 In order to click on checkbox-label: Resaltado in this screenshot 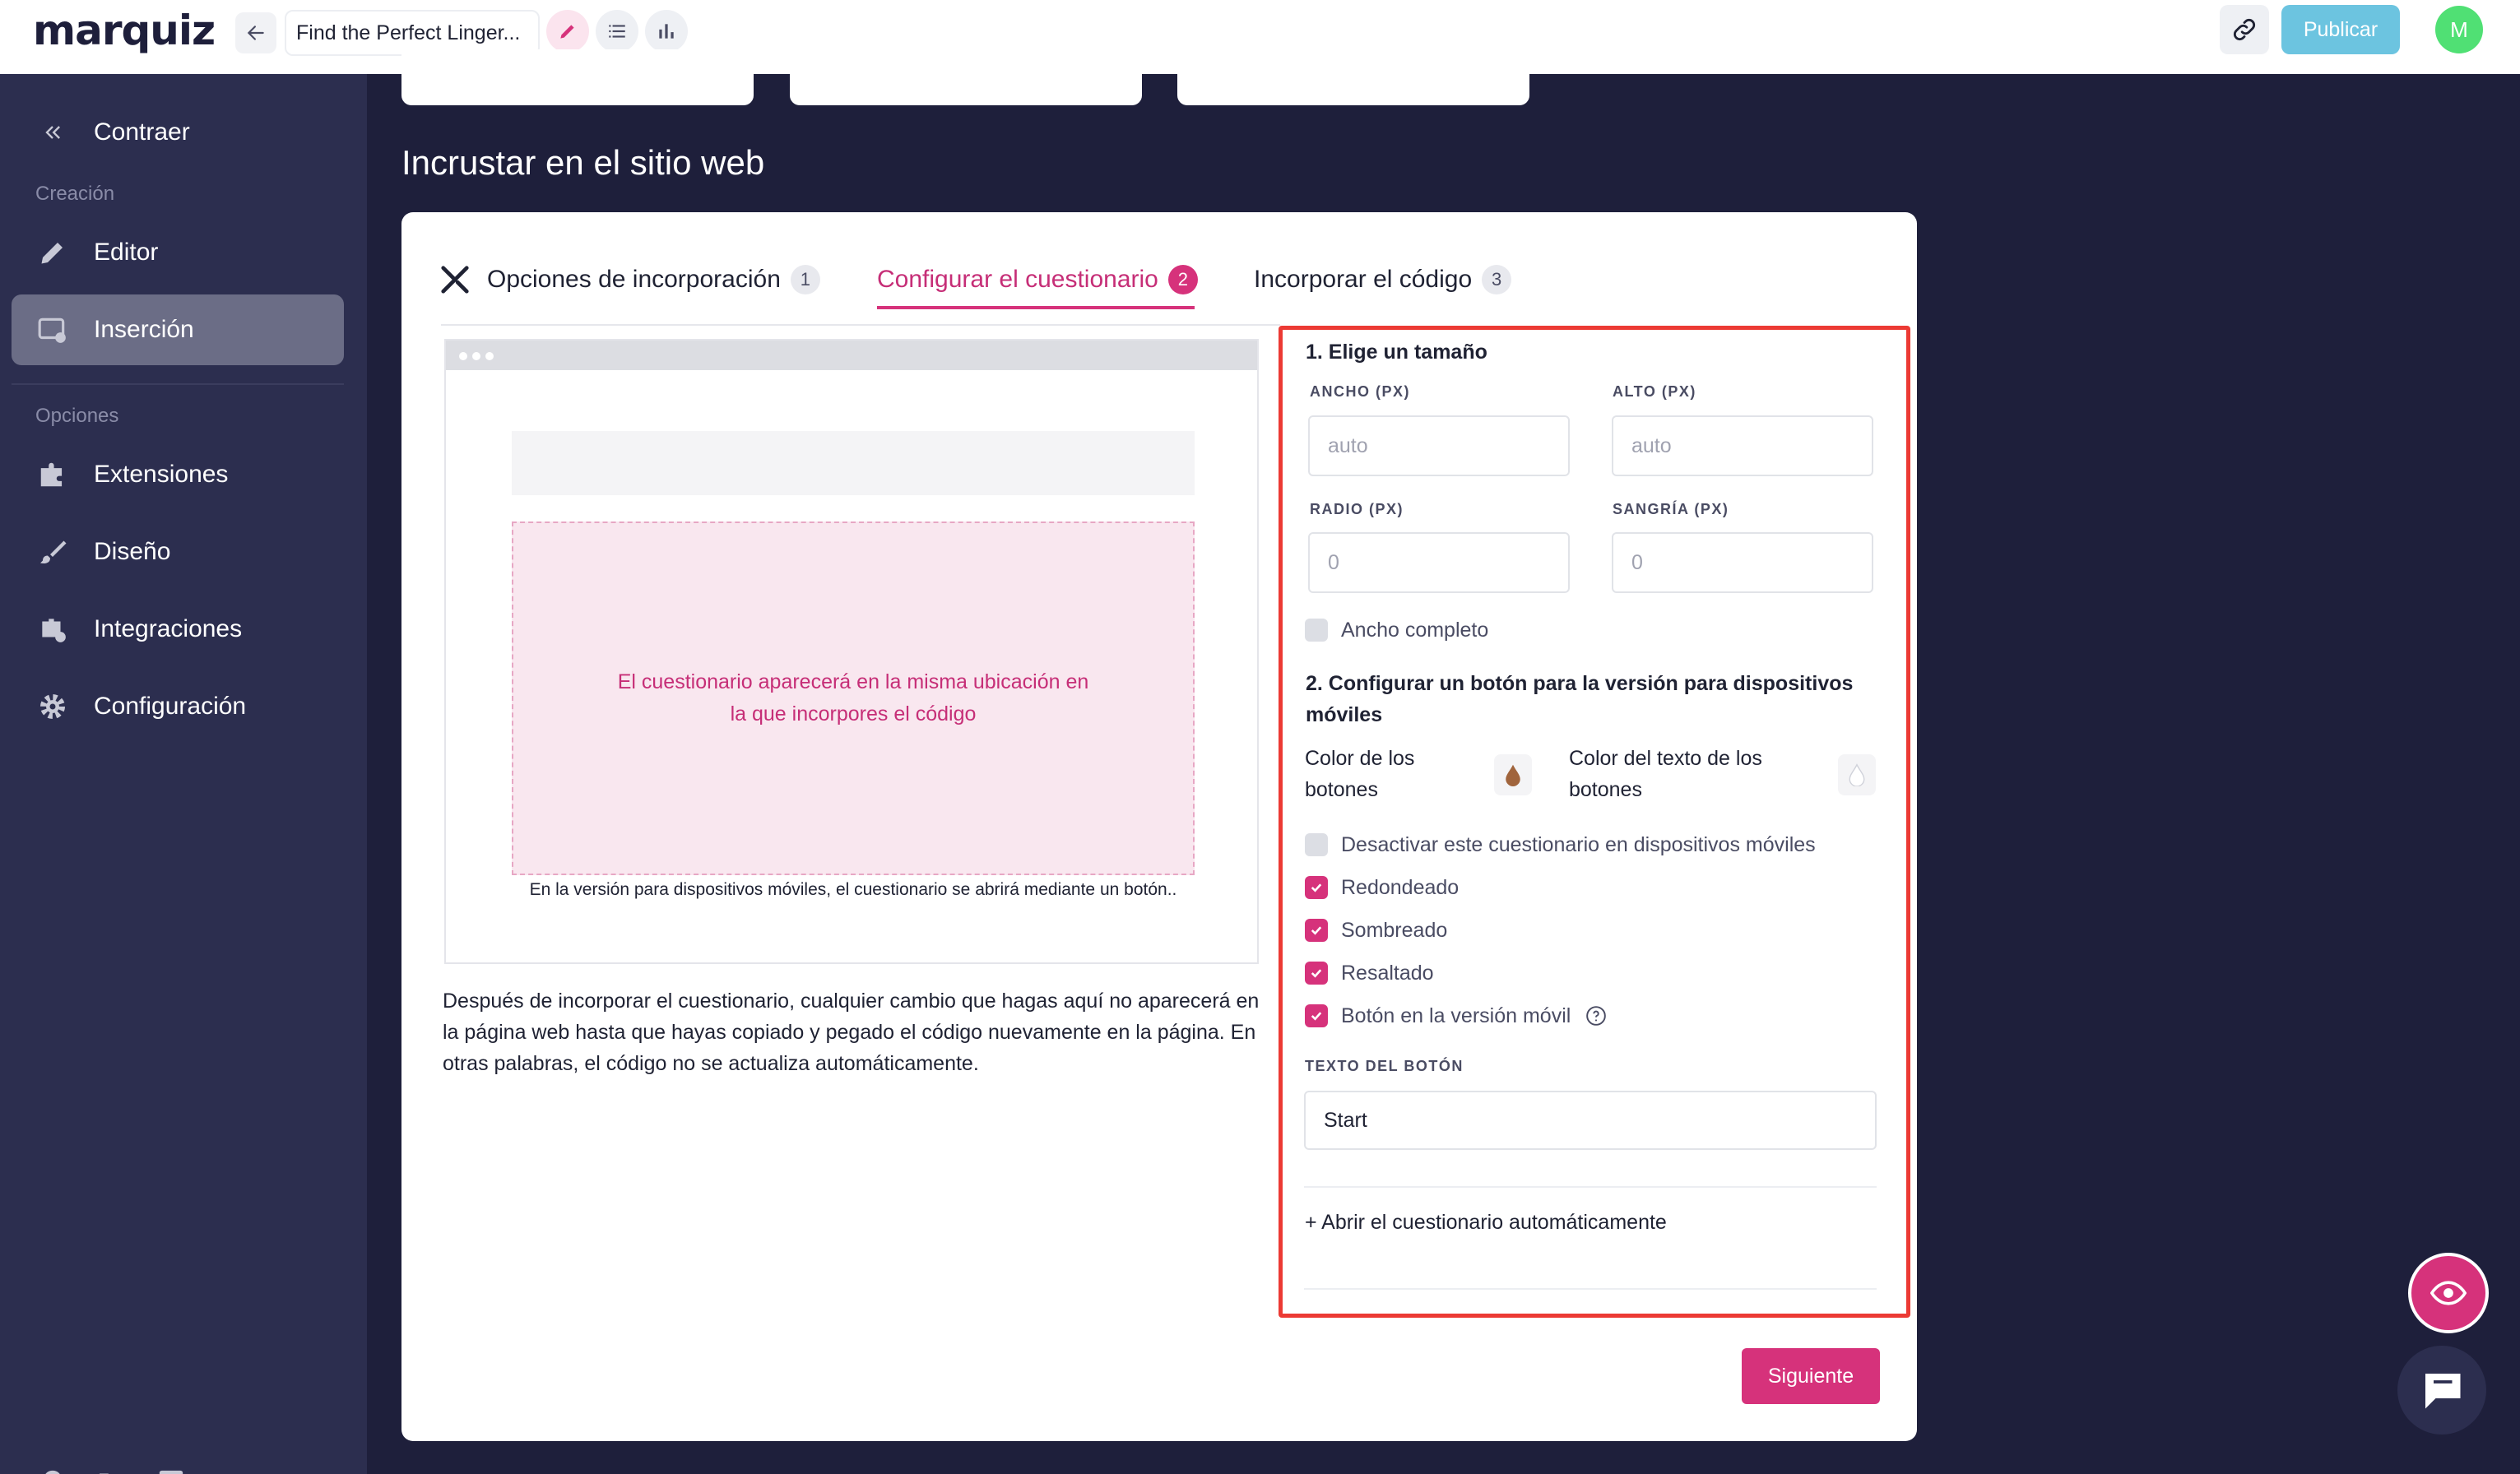, I will do `click(1387, 973)`.